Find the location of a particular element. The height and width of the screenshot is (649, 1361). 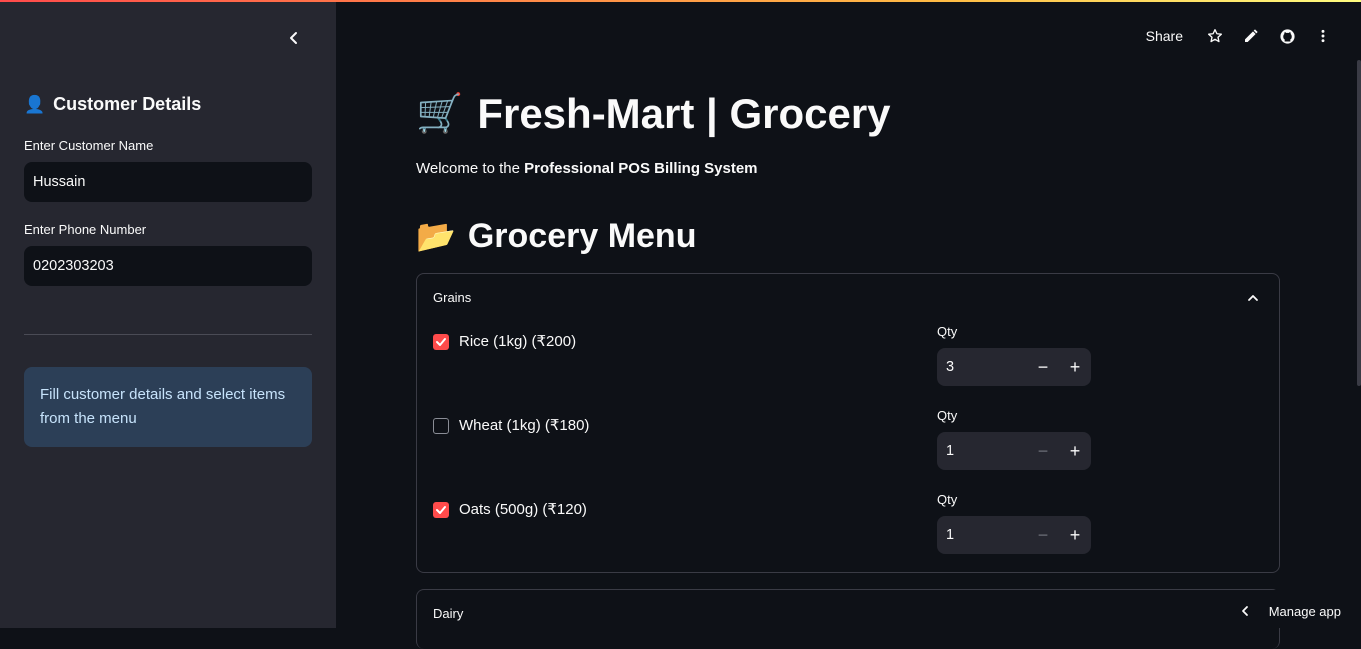

menu-title-text: Grocery Menu is located at coordinates (582, 235).